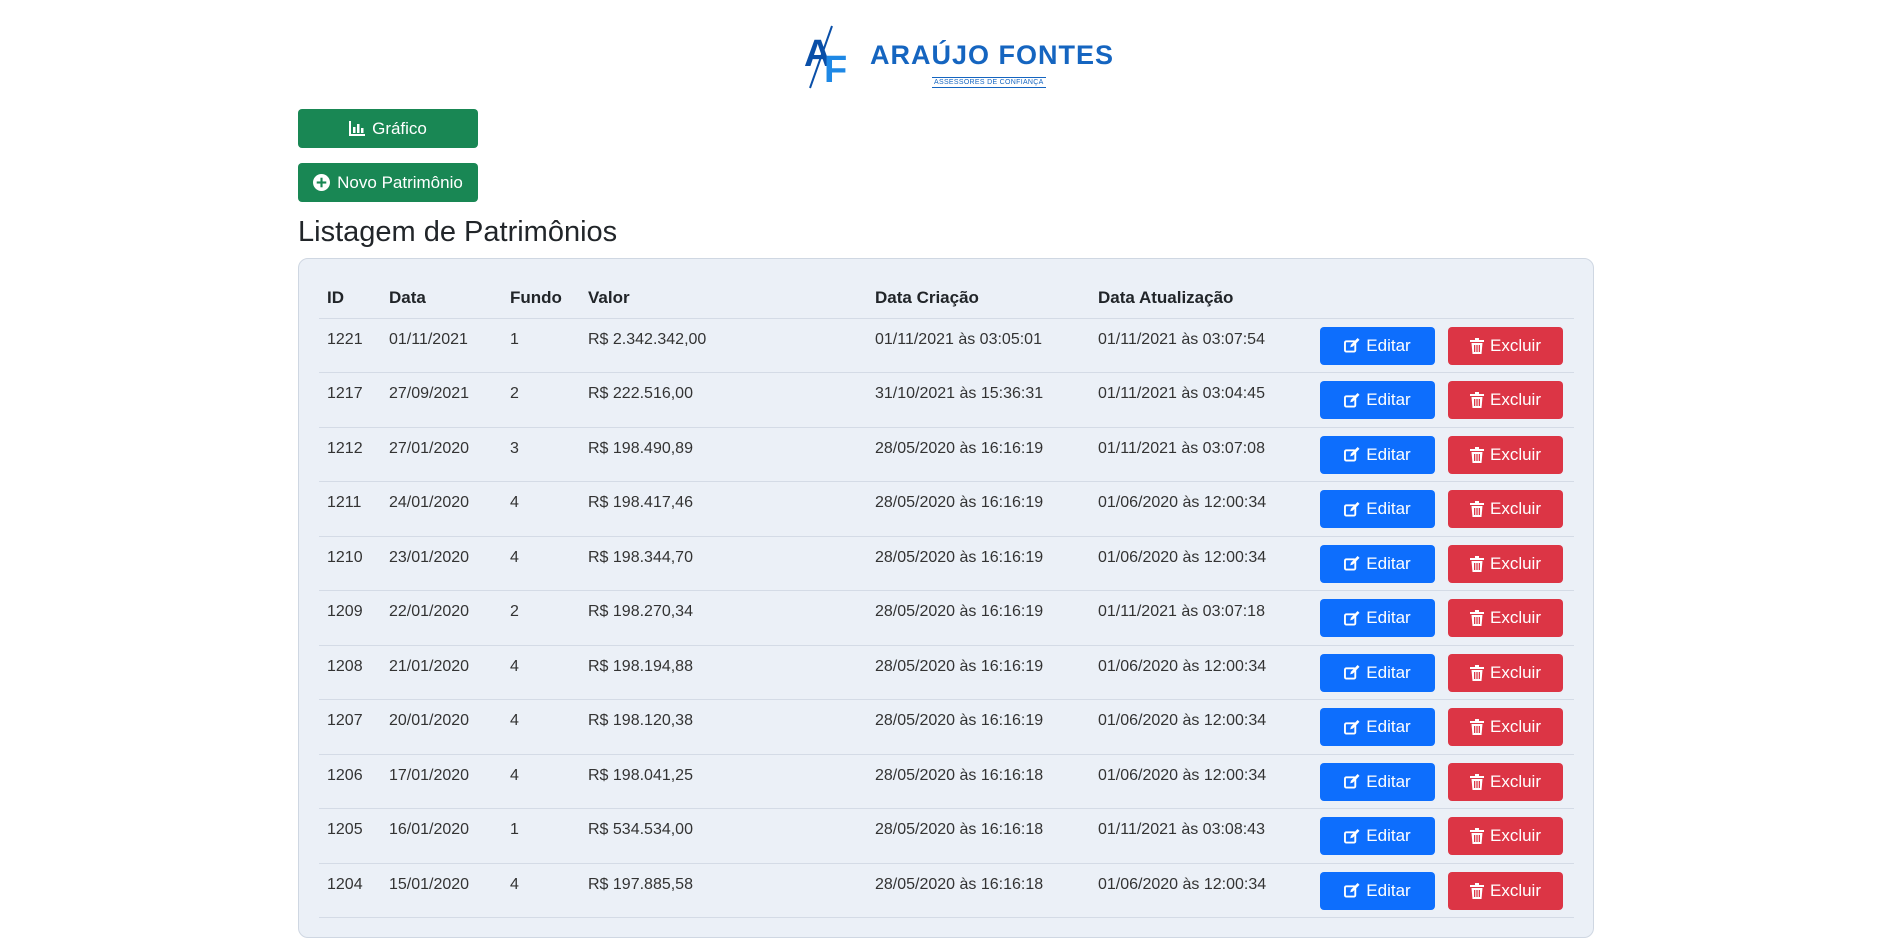 This screenshot has width=1893, height=938. I want to click on cell-date: 20/01/2020, so click(441, 727).